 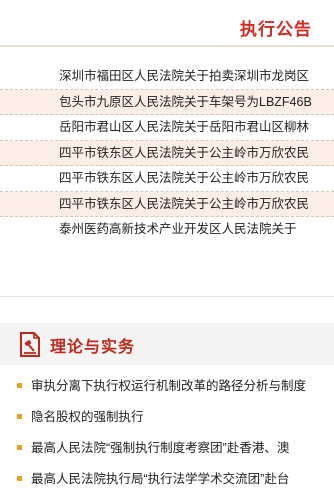 I want to click on theory-item: 审执分离下执行权运行机制改革的路径分析与制度, so click(x=167, y=391).